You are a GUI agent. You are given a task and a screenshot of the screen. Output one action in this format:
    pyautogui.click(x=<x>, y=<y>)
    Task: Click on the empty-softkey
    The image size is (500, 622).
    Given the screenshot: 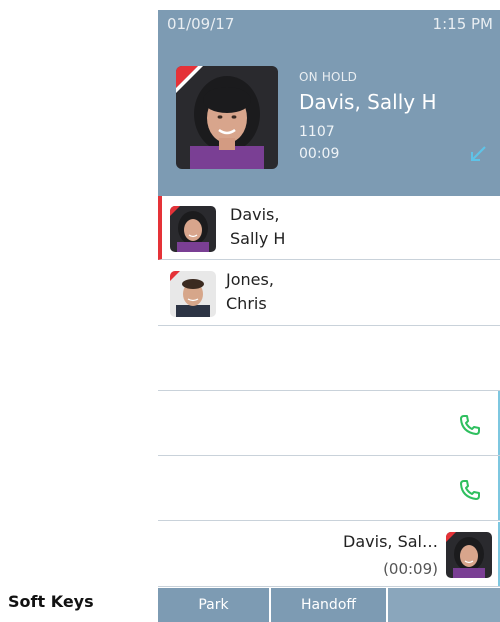 What is the action you would take?
    pyautogui.click(x=444, y=605)
    